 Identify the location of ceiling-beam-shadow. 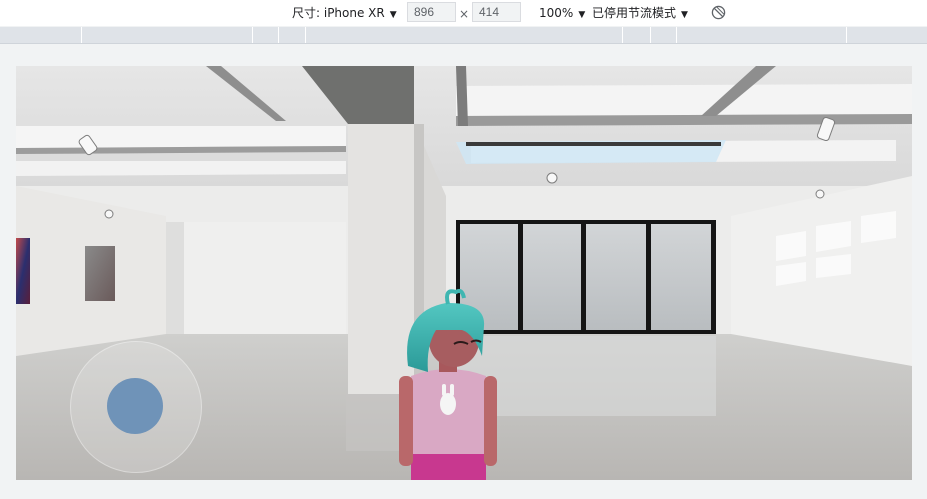
(684, 120).